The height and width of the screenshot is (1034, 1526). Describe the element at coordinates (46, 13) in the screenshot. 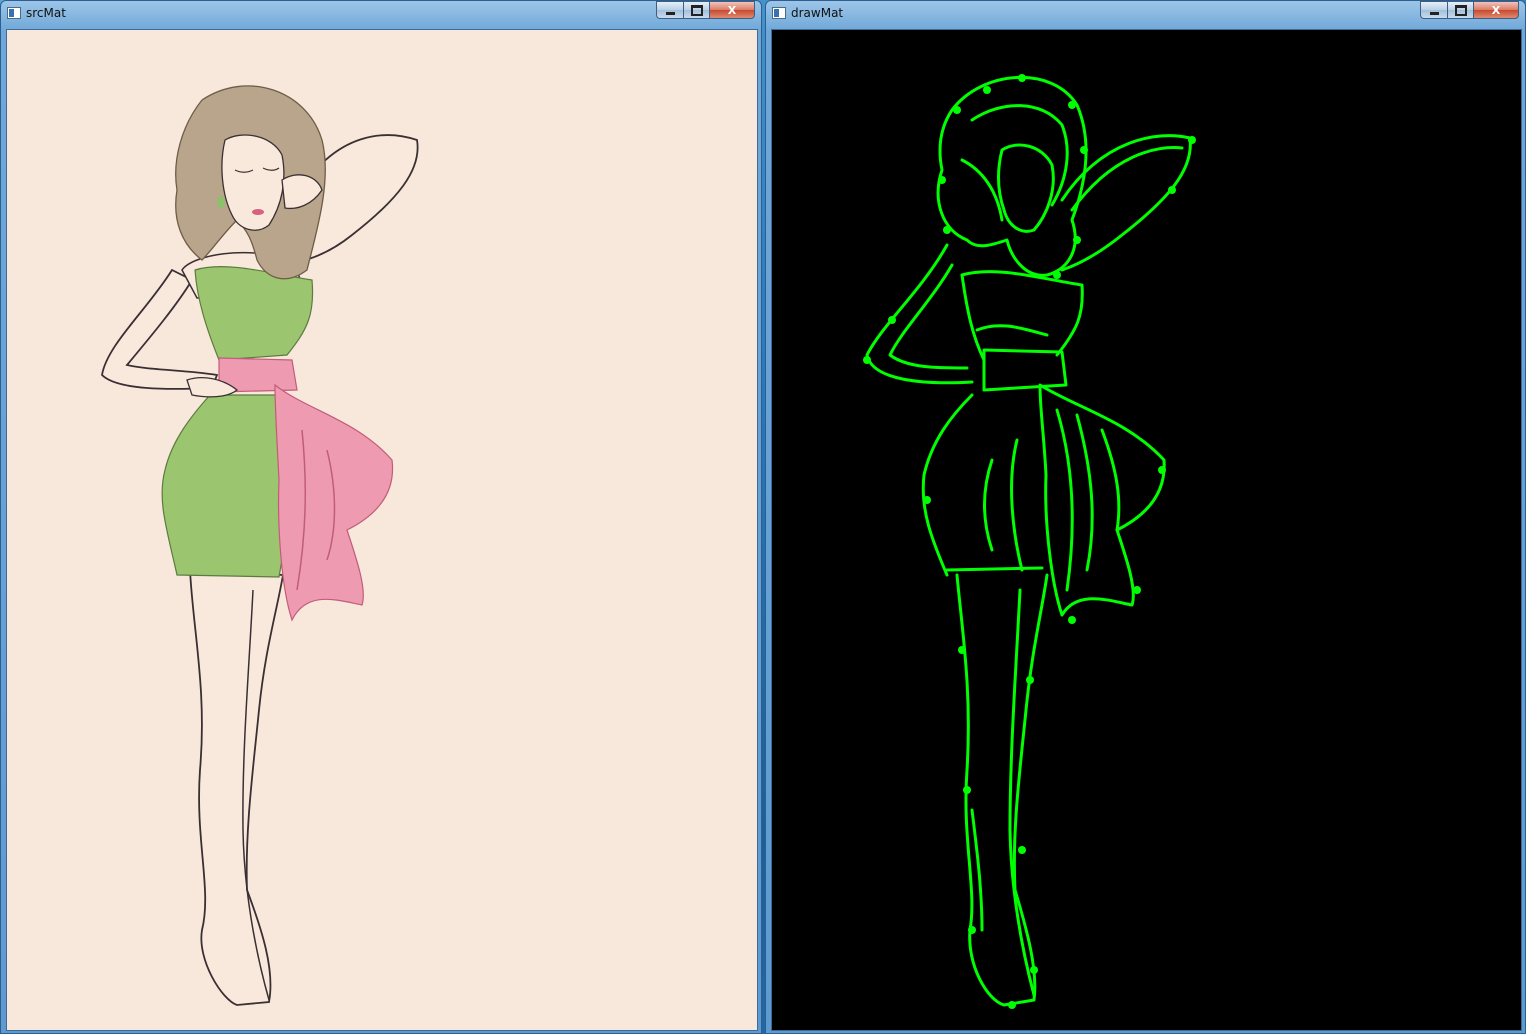

I see `window-title: srcMat` at that location.